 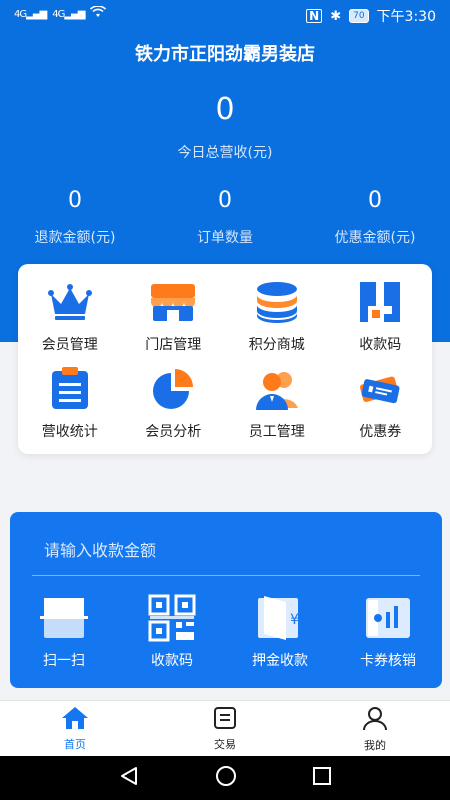 What do you see at coordinates (172, 618) in the screenshot?
I see `qr-code-icon` at bounding box center [172, 618].